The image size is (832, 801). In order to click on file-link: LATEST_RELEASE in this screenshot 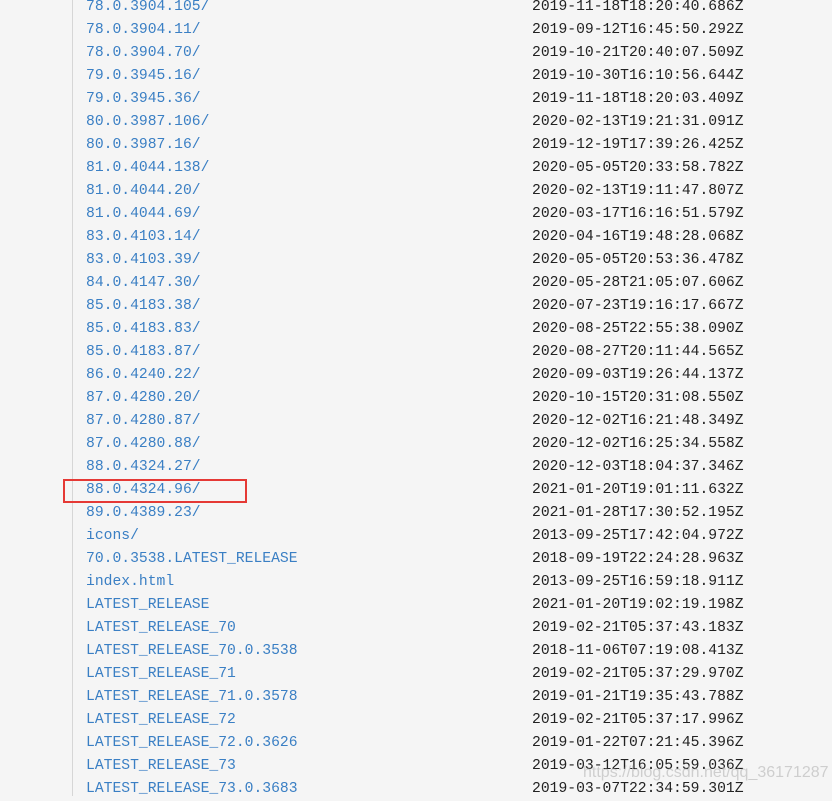, I will do `click(147, 605)`.